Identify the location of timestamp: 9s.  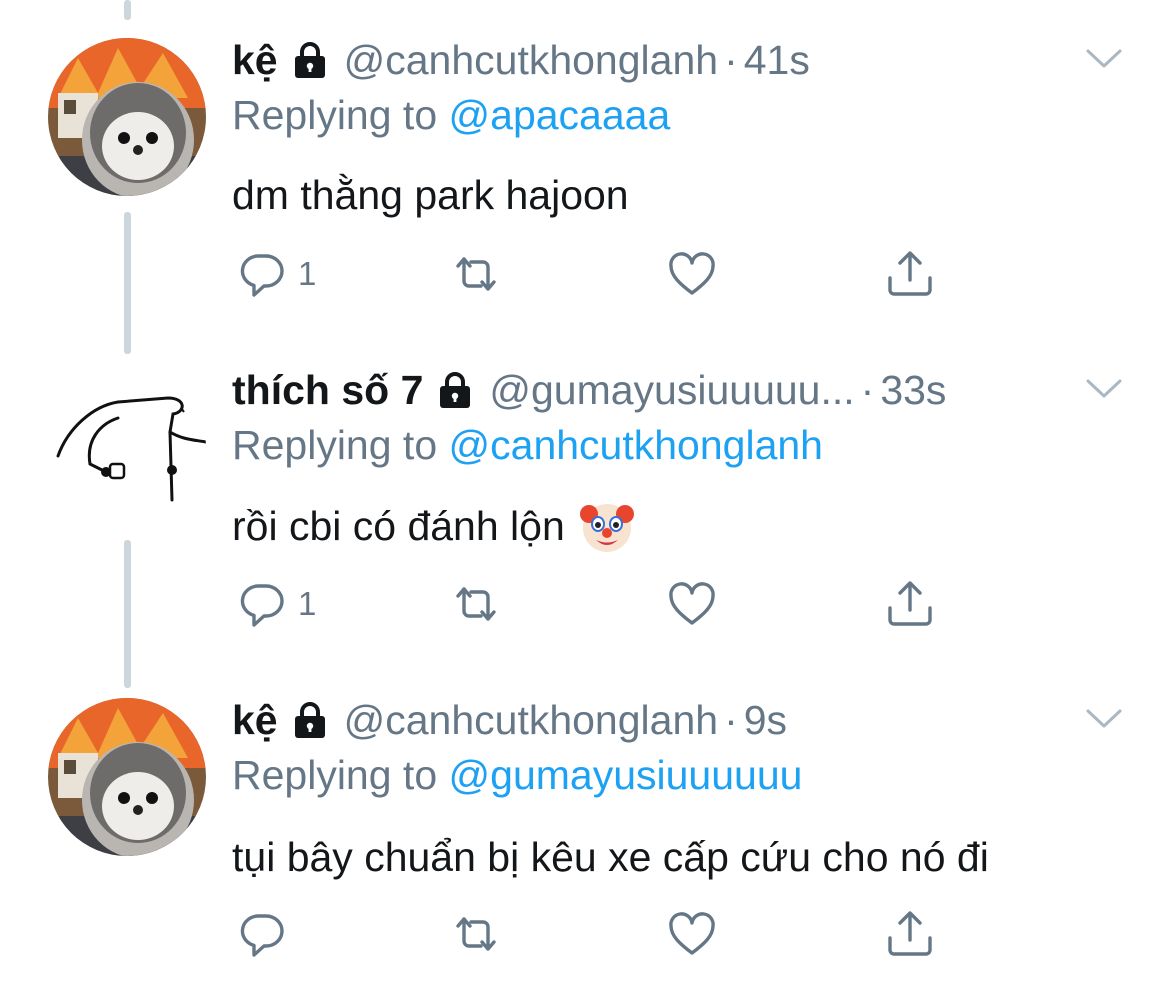
(765, 720).